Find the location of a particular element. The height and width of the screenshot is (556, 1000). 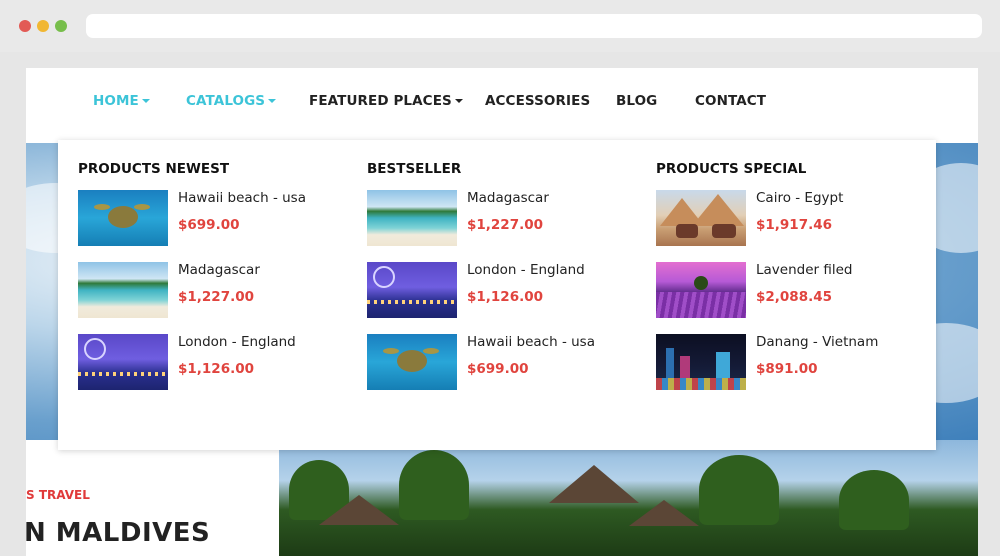

nav-accessories: ACCESSORIES is located at coordinates (537, 101).